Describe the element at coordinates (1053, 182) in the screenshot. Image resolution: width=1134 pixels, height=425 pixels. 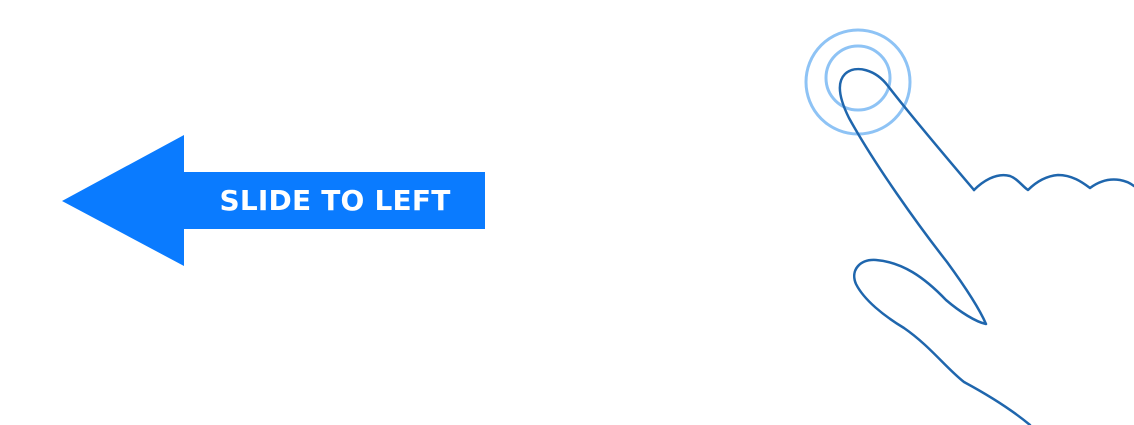
I see `knuckles` at that location.